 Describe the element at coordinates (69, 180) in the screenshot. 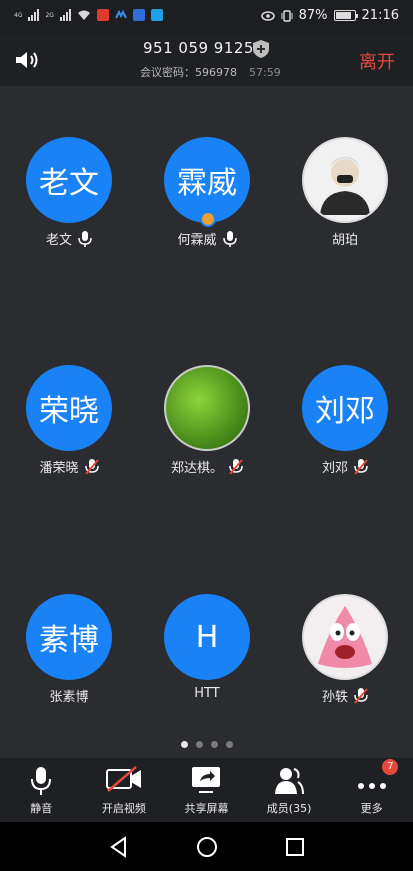

I see `participant-avatar: 老文` at that location.